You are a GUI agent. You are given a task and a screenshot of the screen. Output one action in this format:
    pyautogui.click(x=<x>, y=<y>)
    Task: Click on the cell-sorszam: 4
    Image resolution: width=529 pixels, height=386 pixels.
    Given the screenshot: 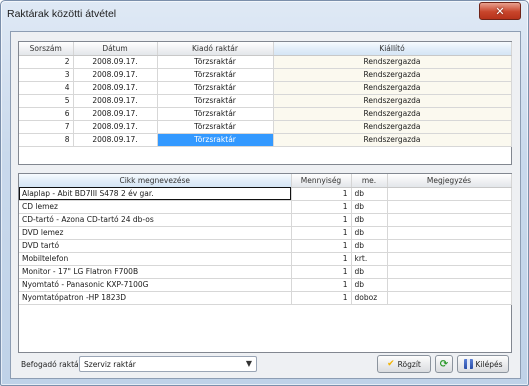 What is the action you would take?
    pyautogui.click(x=46, y=88)
    